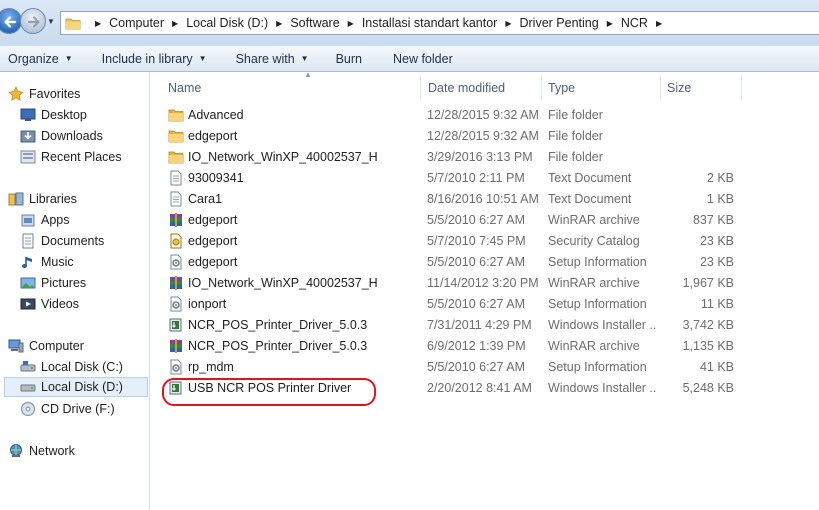 The image size is (819, 510). What do you see at coordinates (216, 115) in the screenshot?
I see `file-name: Advanced` at bounding box center [216, 115].